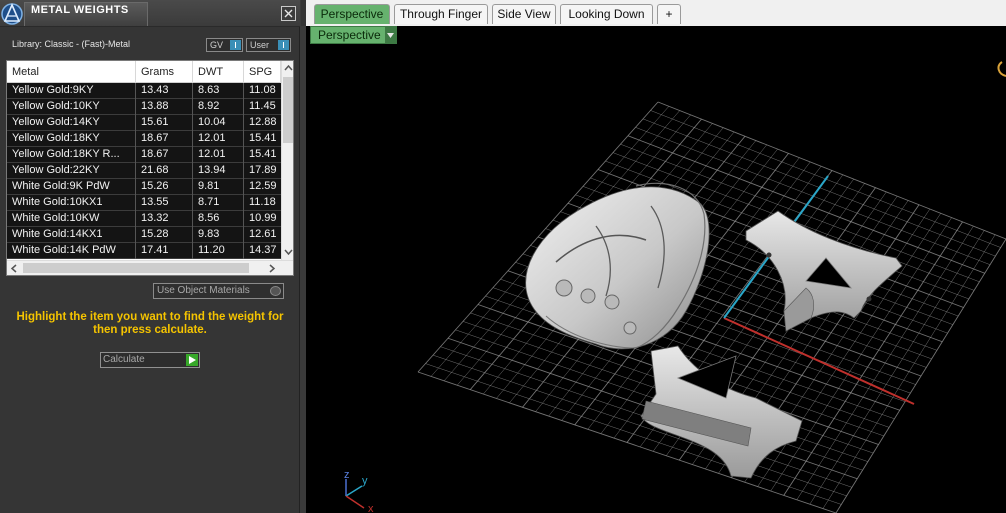 This screenshot has width=1006, height=513. I want to click on dwt-cell: 8.92, so click(218, 107).